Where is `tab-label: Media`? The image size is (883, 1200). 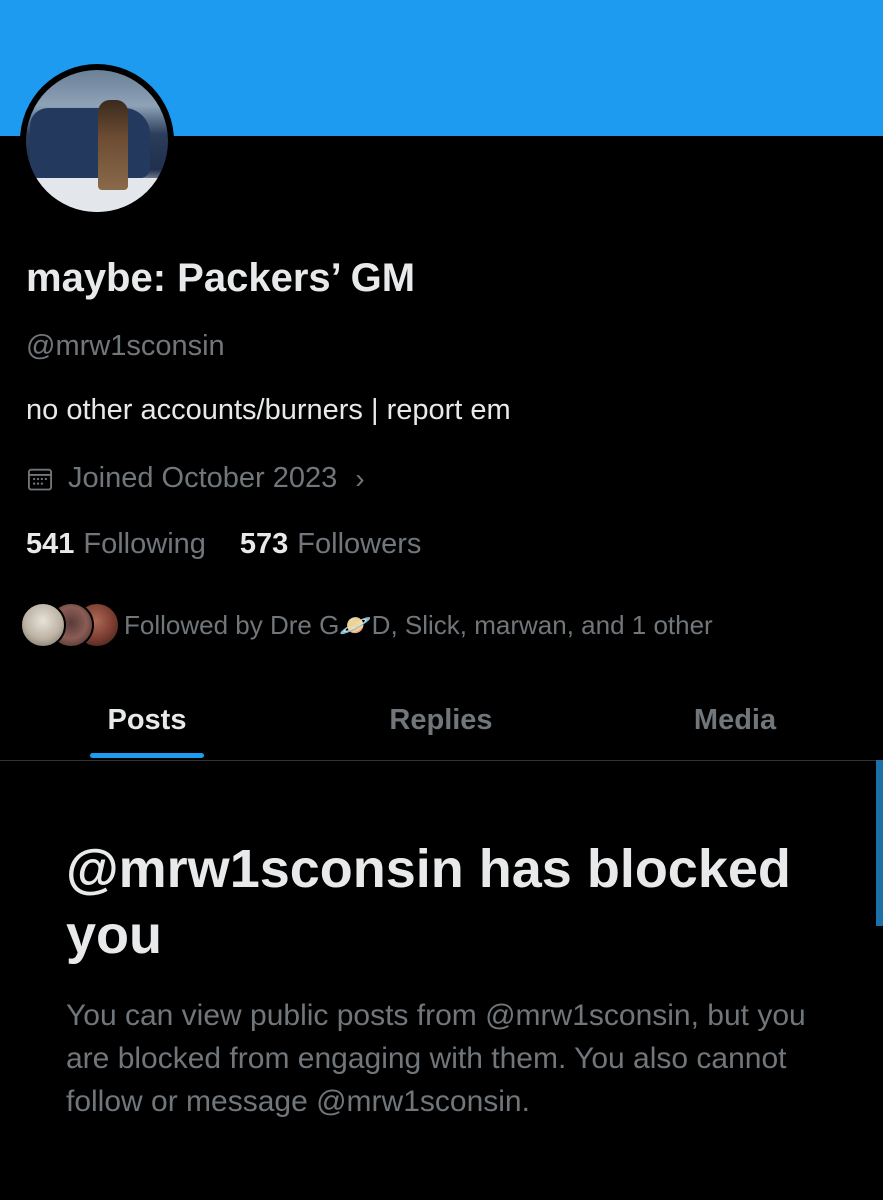
tab-label: Media is located at coordinates (735, 719).